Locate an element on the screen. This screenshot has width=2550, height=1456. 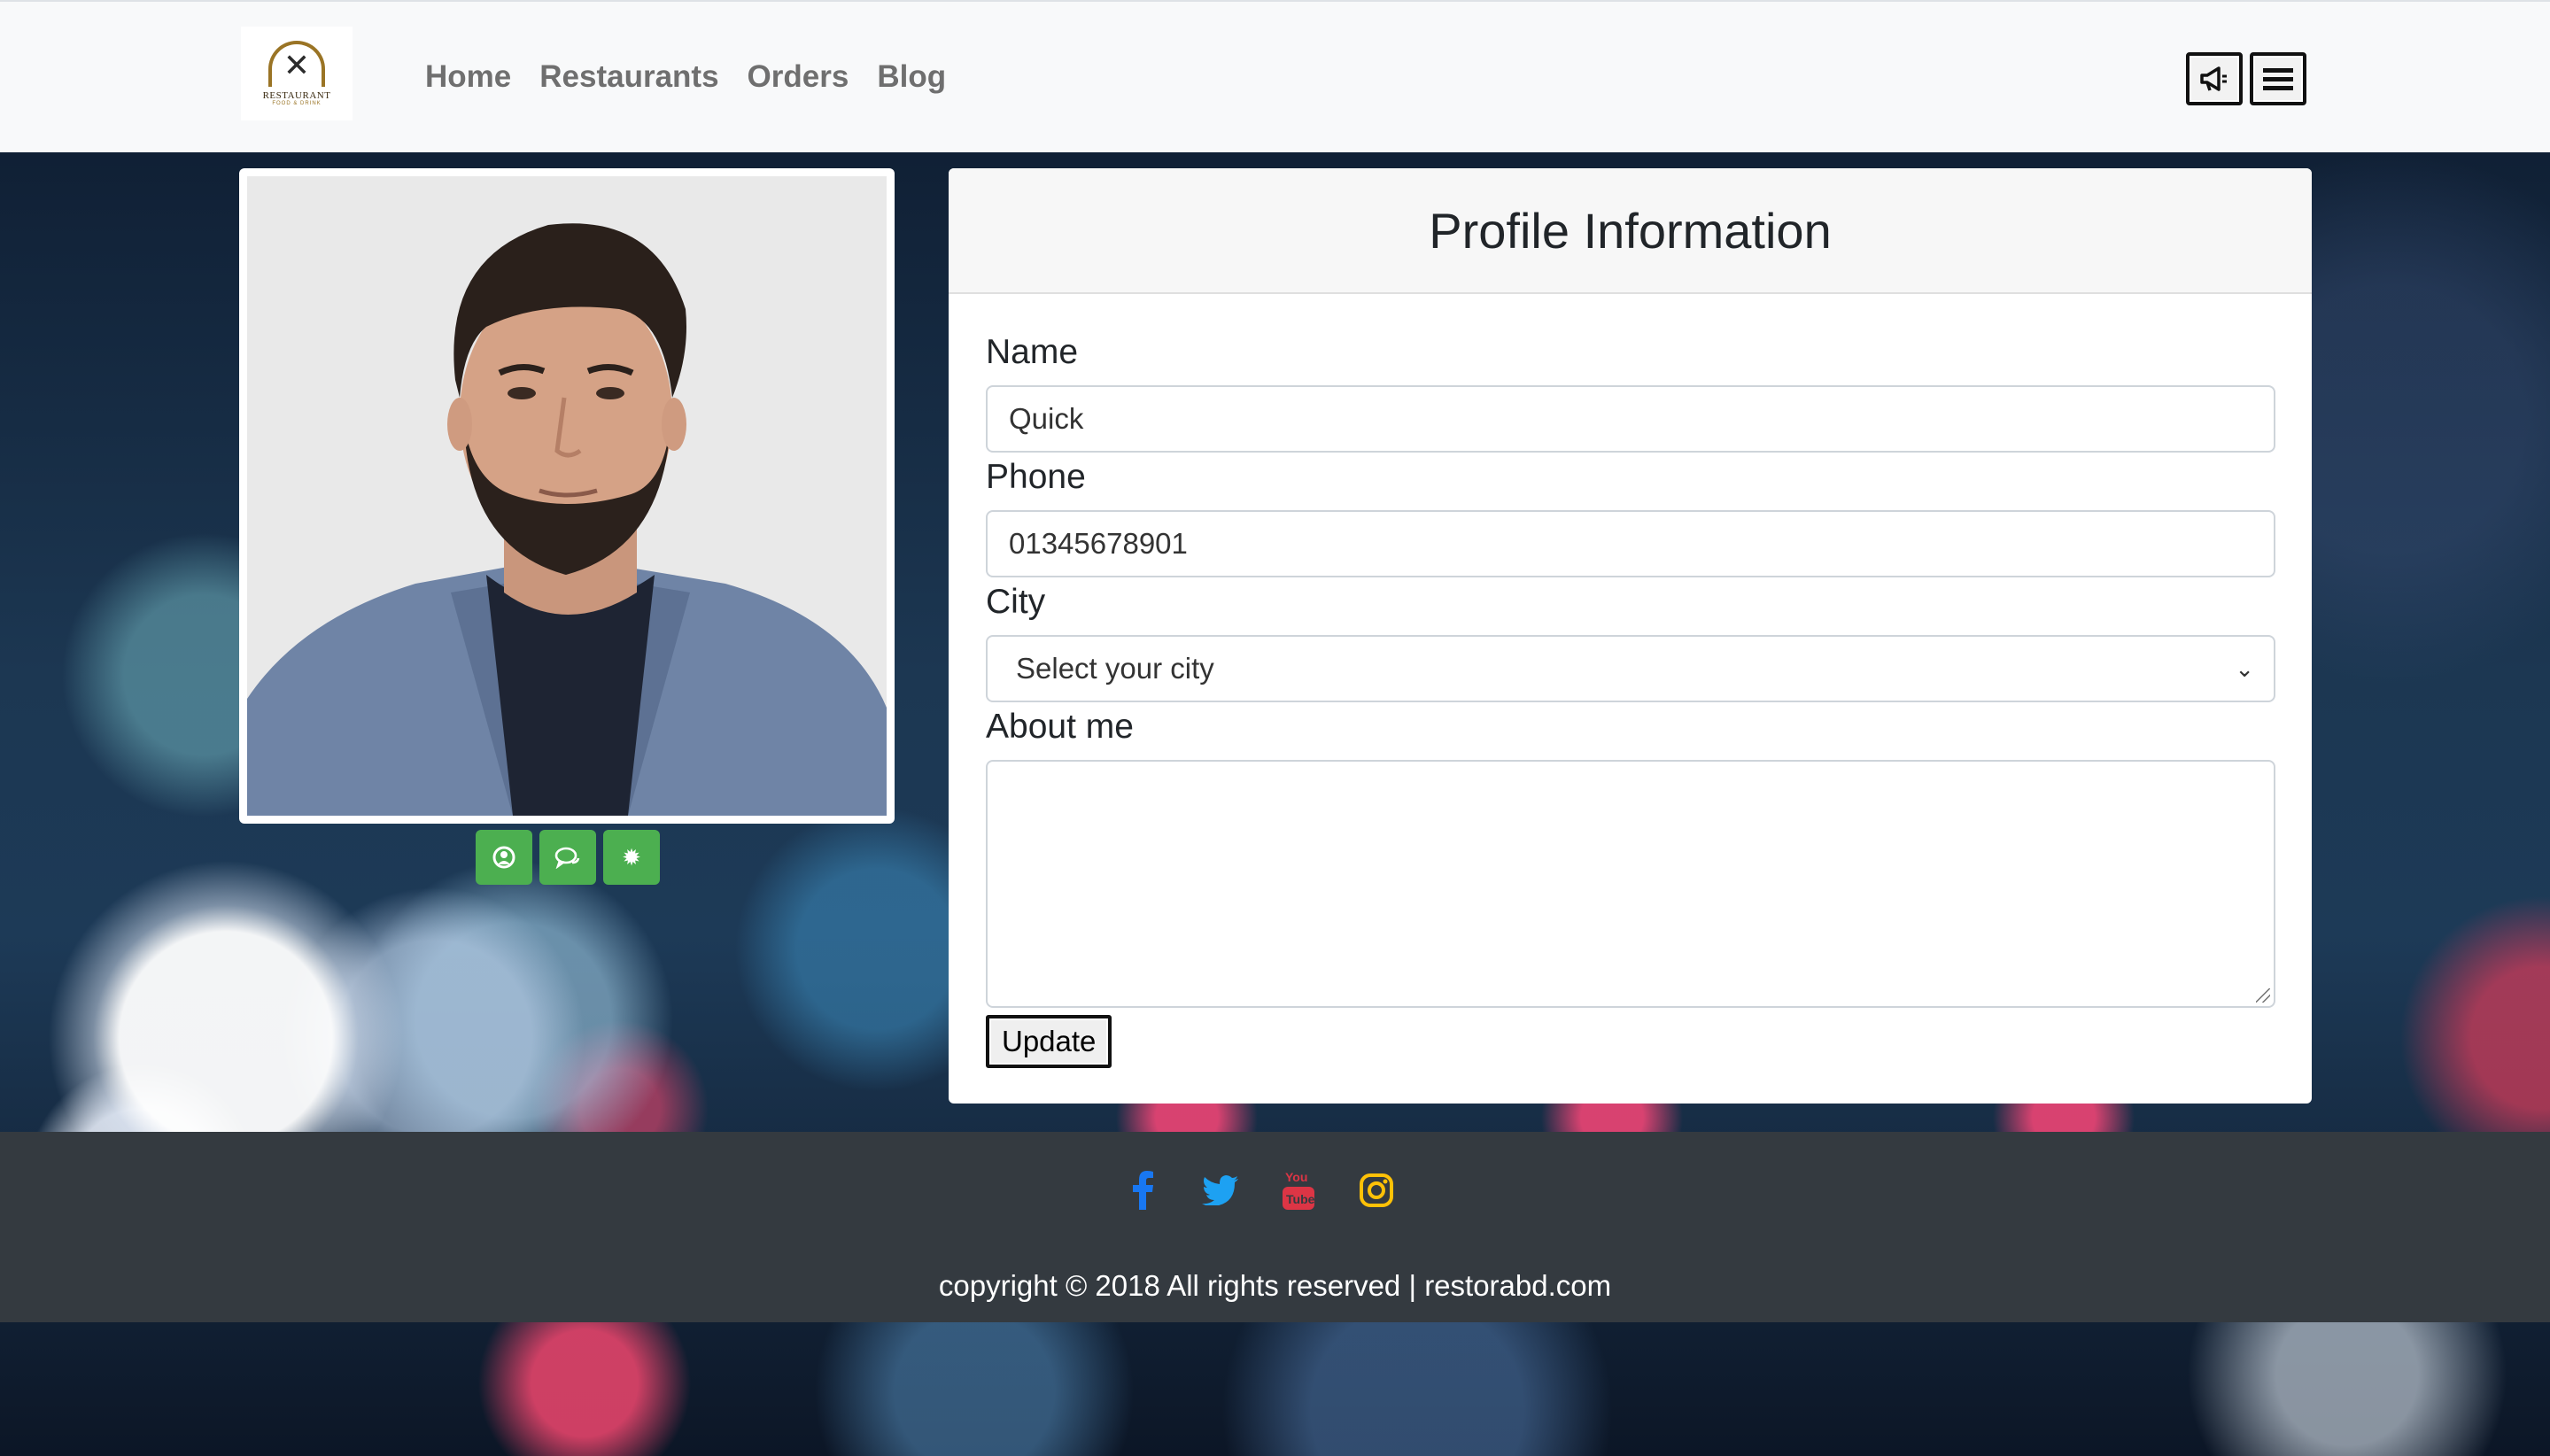
youtube-link: You Tube is located at coordinates (1298, 1190).